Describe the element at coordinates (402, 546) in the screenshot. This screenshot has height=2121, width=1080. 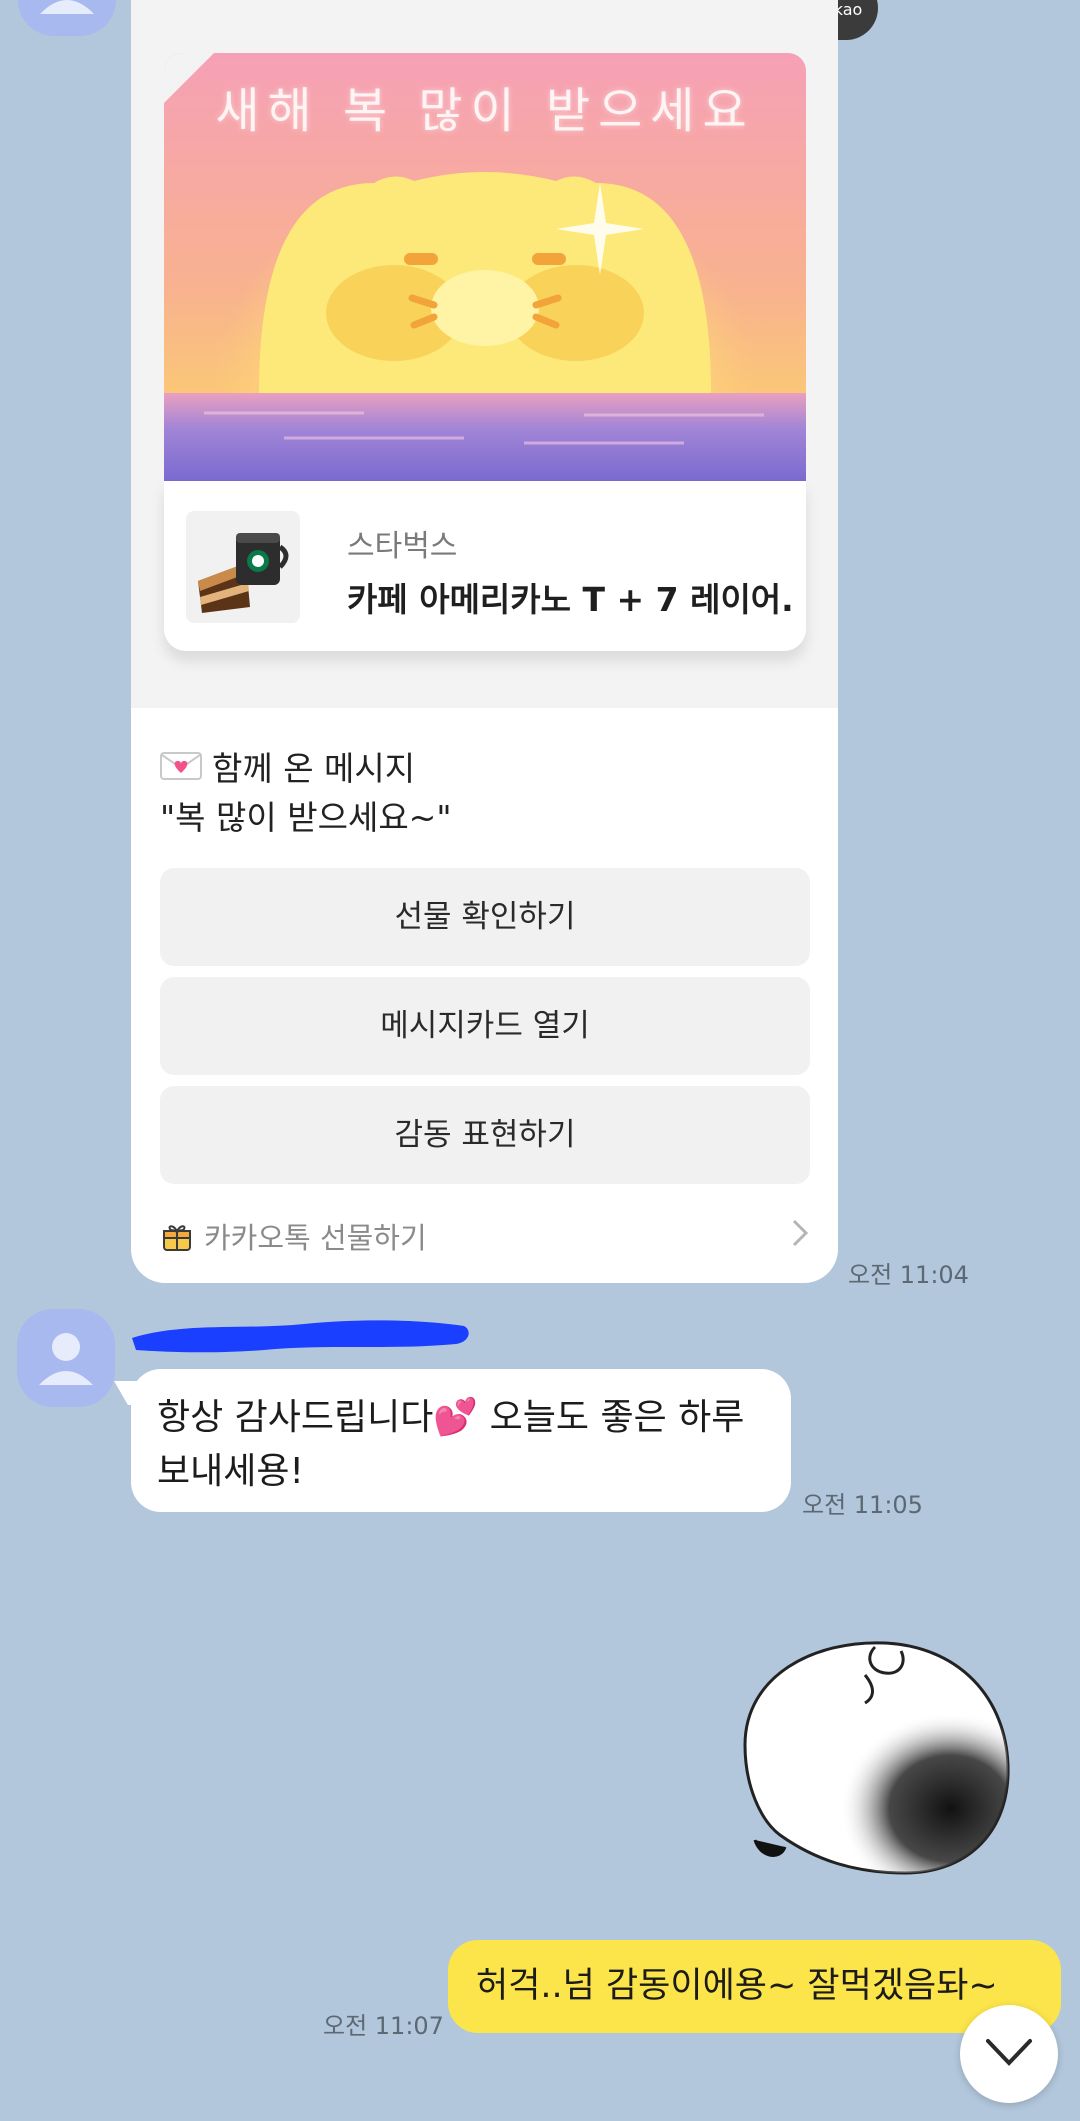
I see `product-brand: 스타벅스` at that location.